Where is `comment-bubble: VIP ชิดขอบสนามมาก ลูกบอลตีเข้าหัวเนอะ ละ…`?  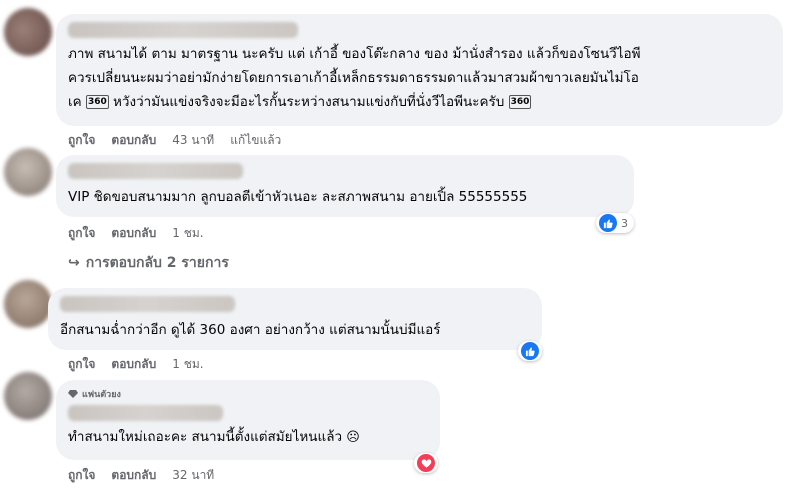
comment-bubble: VIP ชิดขอบสนามมาก ลูกบอลตีเข้าหัวเนอะ ละ… is located at coordinates (345, 186).